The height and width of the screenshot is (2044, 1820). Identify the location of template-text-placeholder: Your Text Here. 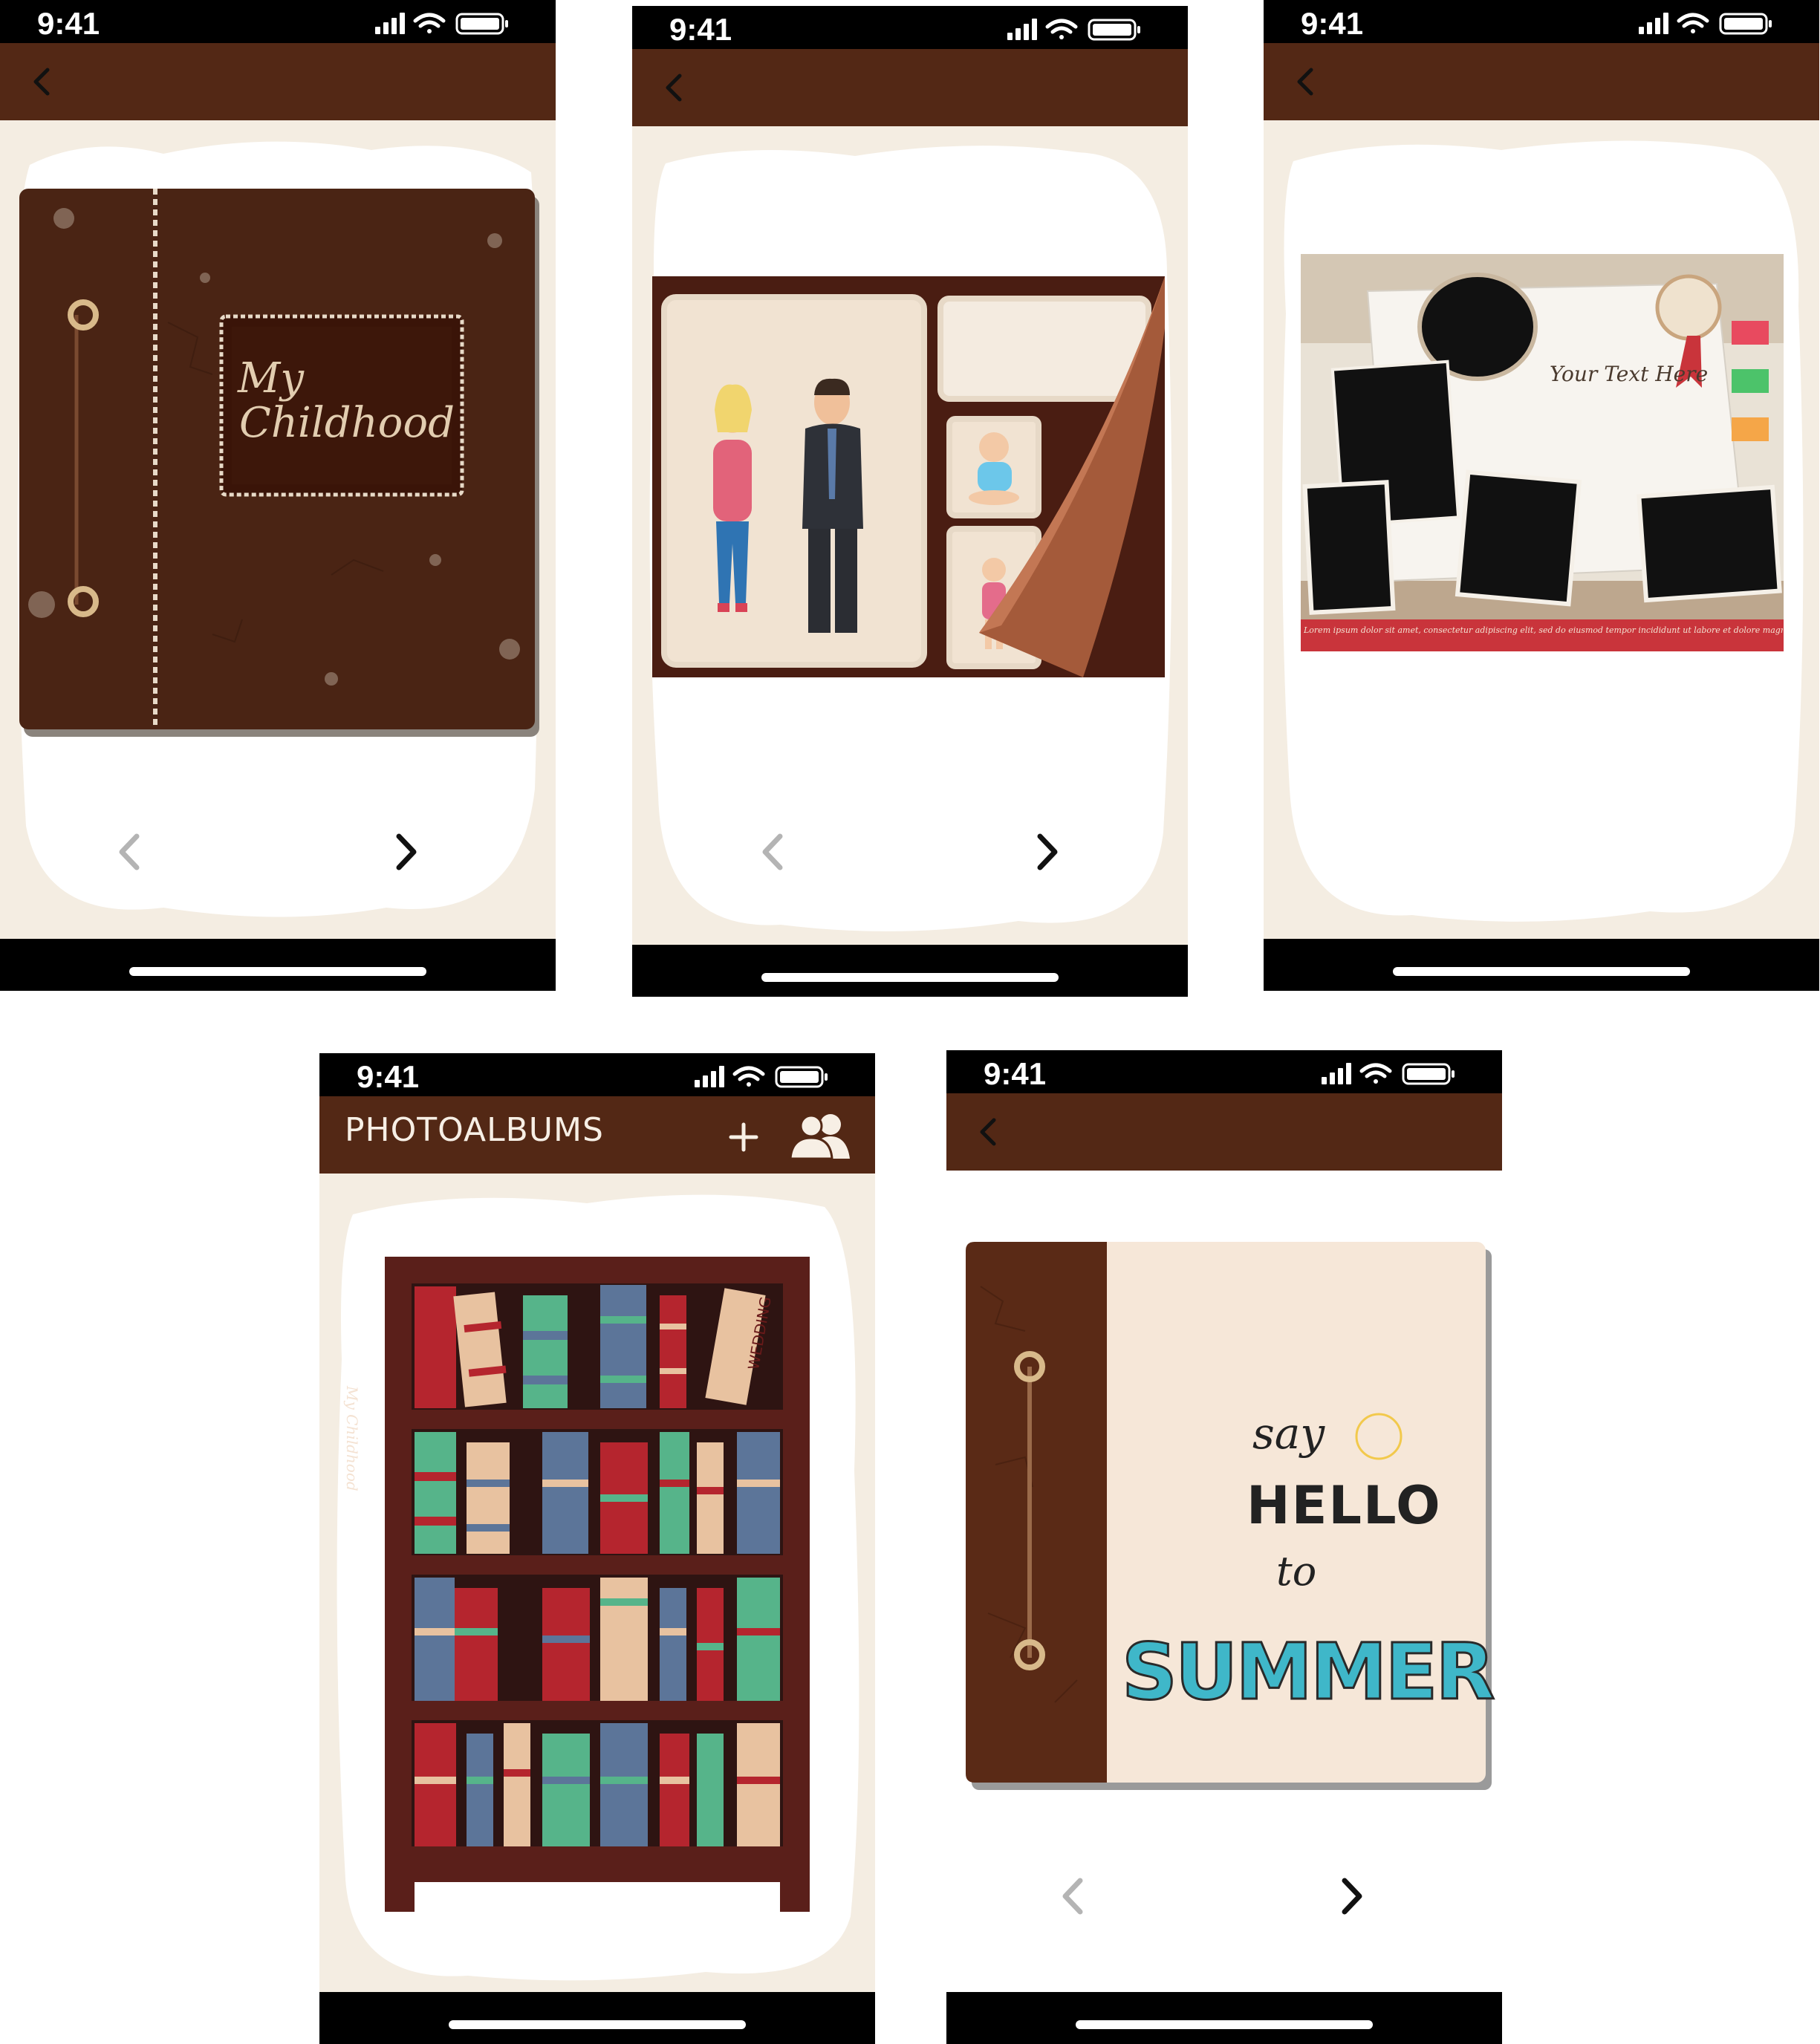
(1629, 374).